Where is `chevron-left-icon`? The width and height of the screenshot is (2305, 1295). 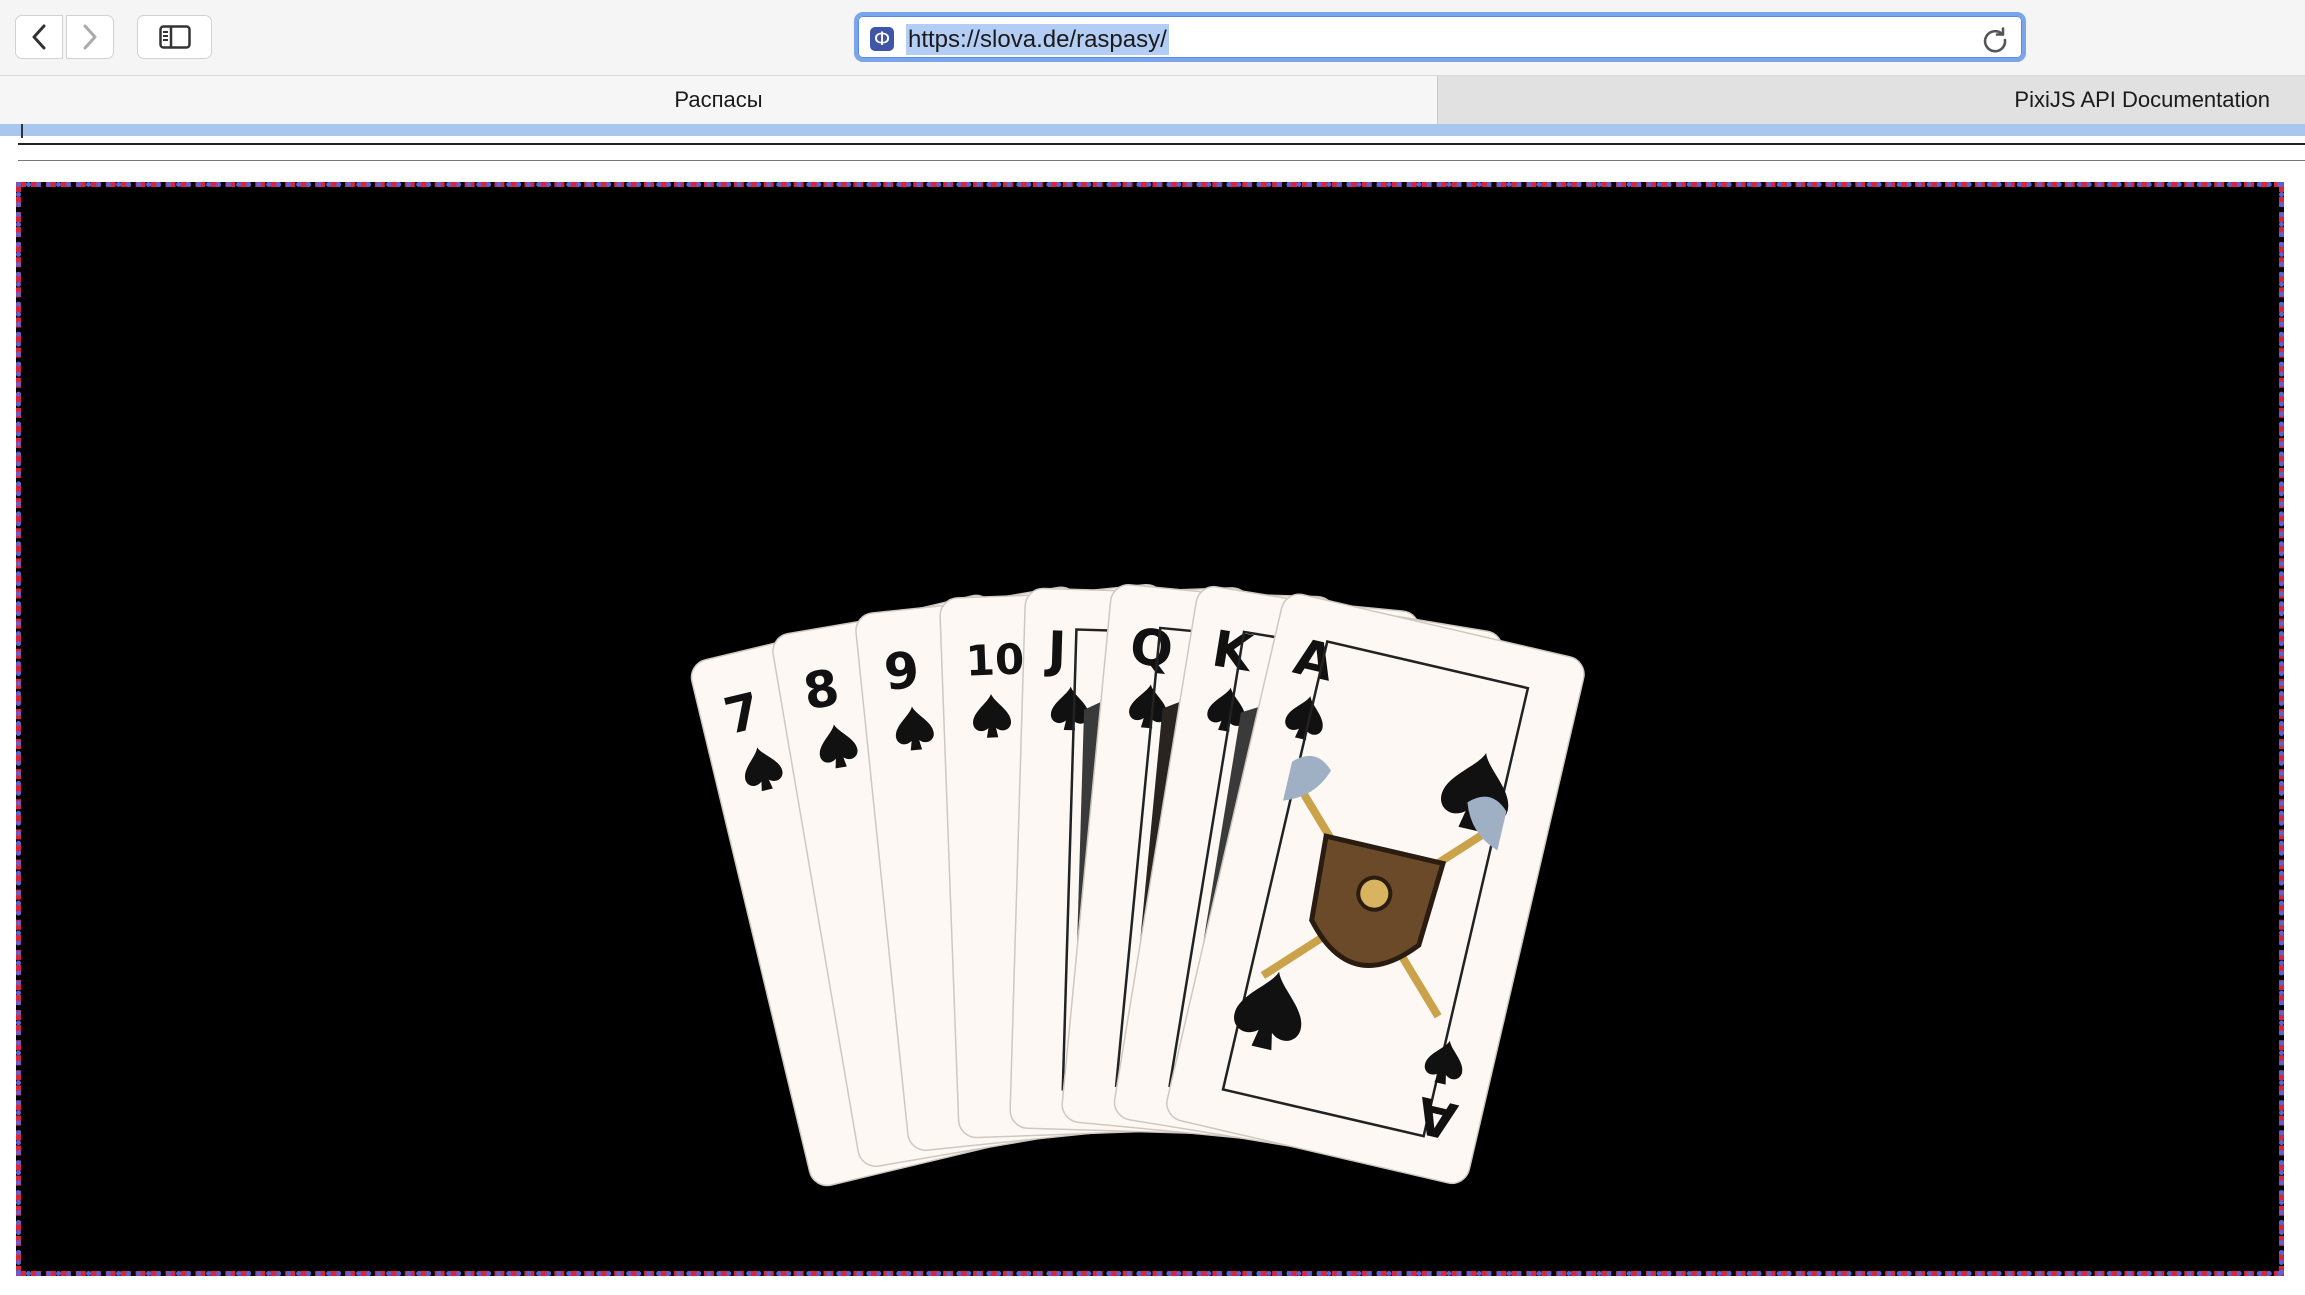
chevron-left-icon is located at coordinates (39, 37).